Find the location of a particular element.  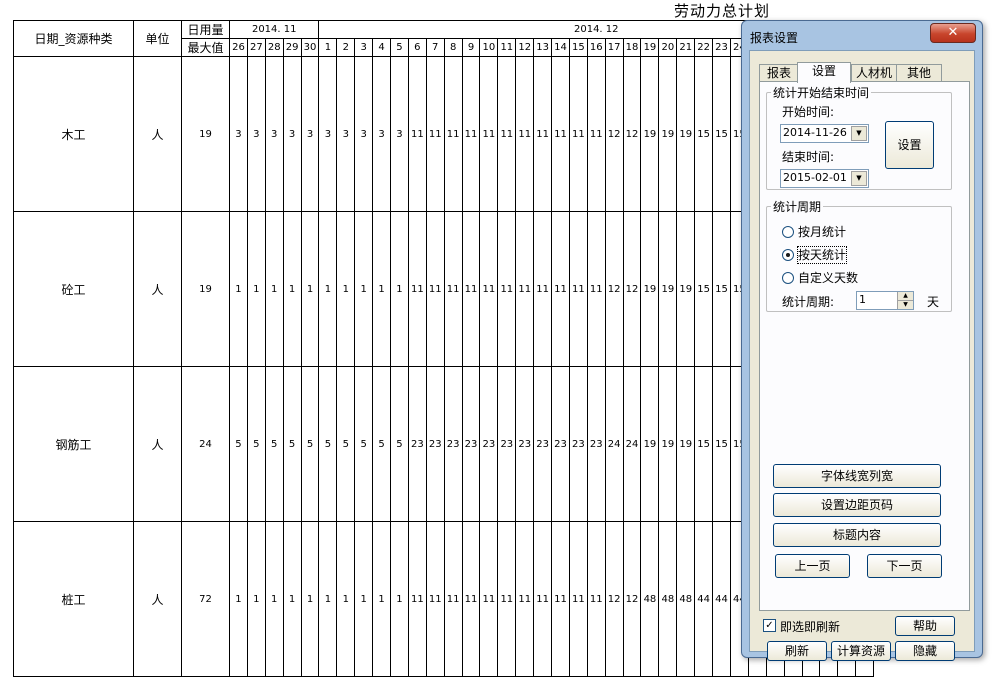

row-resource-name: 砼工 is located at coordinates (73, 289).